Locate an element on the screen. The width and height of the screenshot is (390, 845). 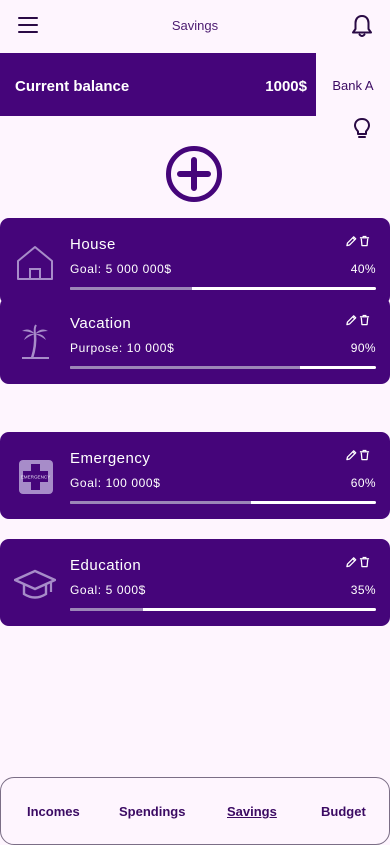
goal-percent: 40% is located at coordinates (363, 269).